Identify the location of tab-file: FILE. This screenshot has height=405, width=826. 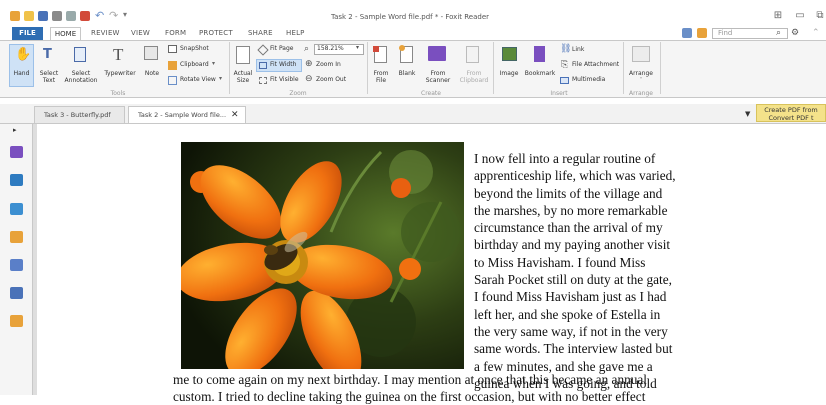
(27, 33).